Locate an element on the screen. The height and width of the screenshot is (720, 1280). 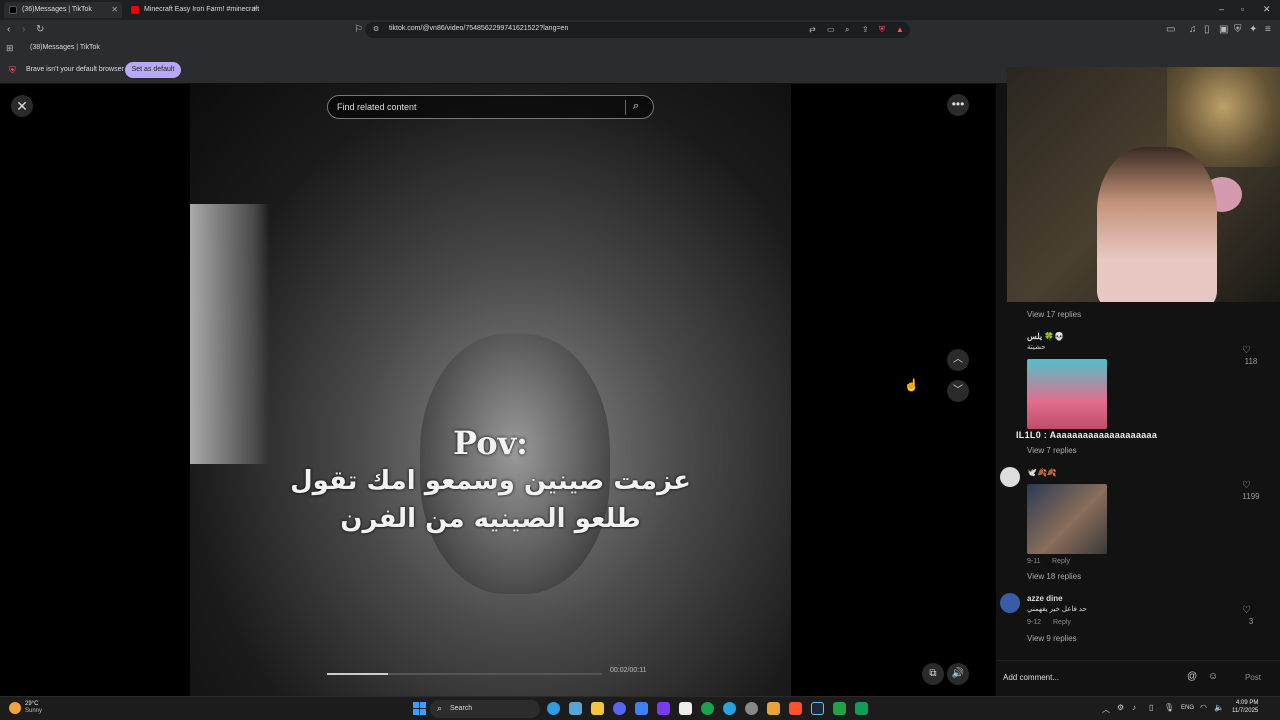
tray-battery-icon: ▯ is located at coordinates (1151, 707).